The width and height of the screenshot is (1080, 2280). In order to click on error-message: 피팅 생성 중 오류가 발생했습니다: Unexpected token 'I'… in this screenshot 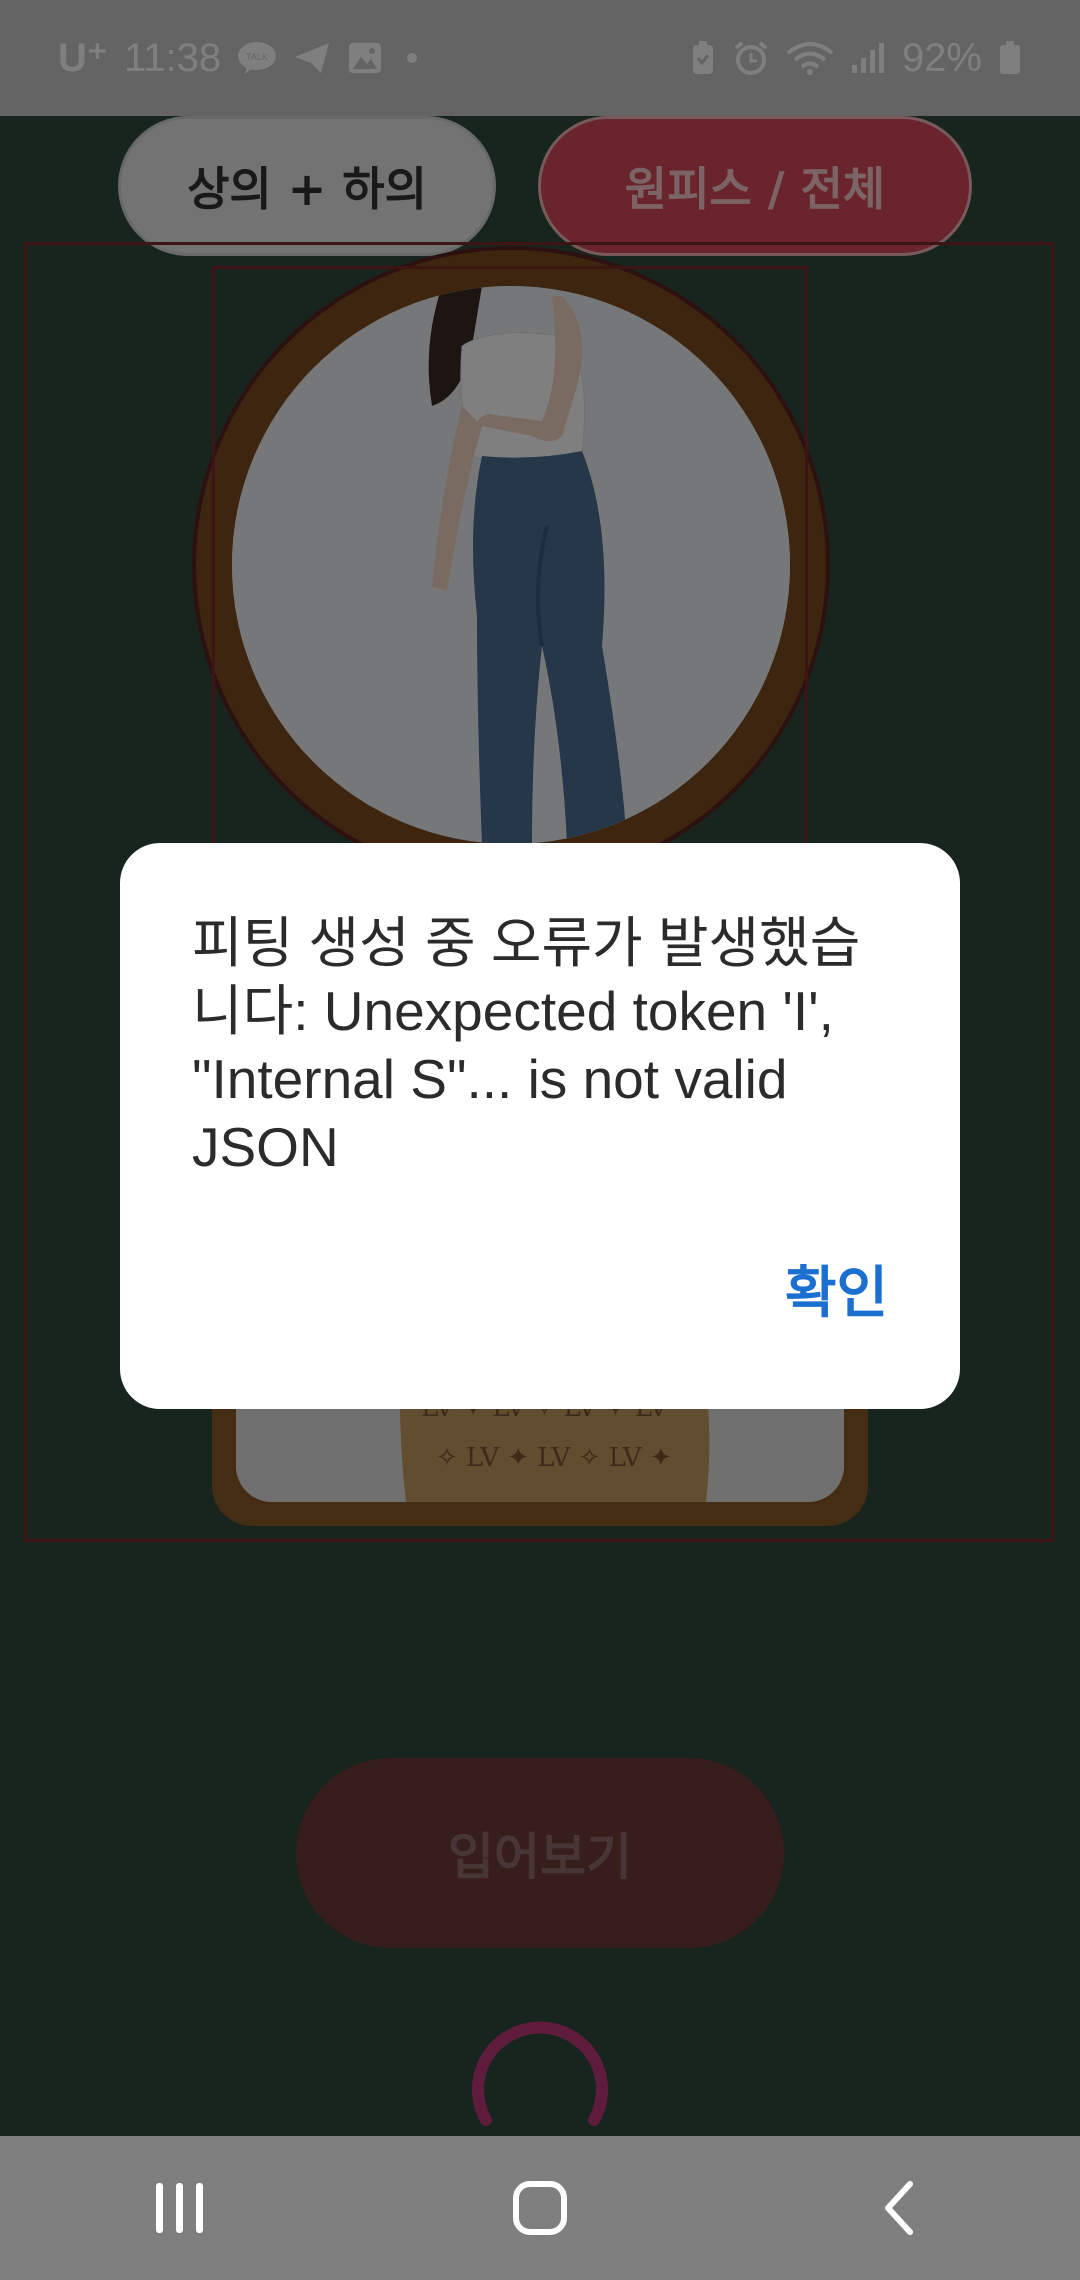, I will do `click(526, 1045)`.